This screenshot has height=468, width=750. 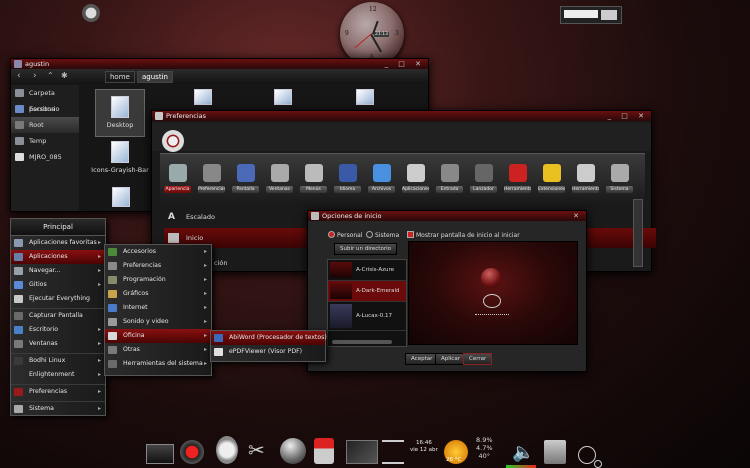 What do you see at coordinates (492, 315) in the screenshot?
I see `progress-dots` at bounding box center [492, 315].